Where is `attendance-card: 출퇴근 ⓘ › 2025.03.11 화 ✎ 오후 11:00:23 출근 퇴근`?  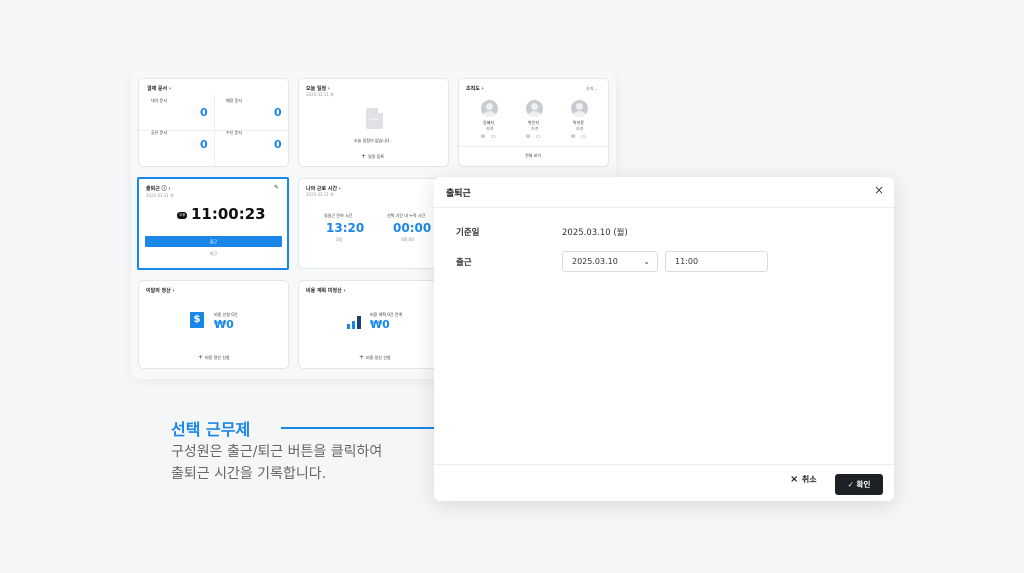
attendance-card: 출퇴근 ⓘ › 2025.03.11 화 ✎ 오후 11:00:23 출근 퇴근 is located at coordinates (213, 223).